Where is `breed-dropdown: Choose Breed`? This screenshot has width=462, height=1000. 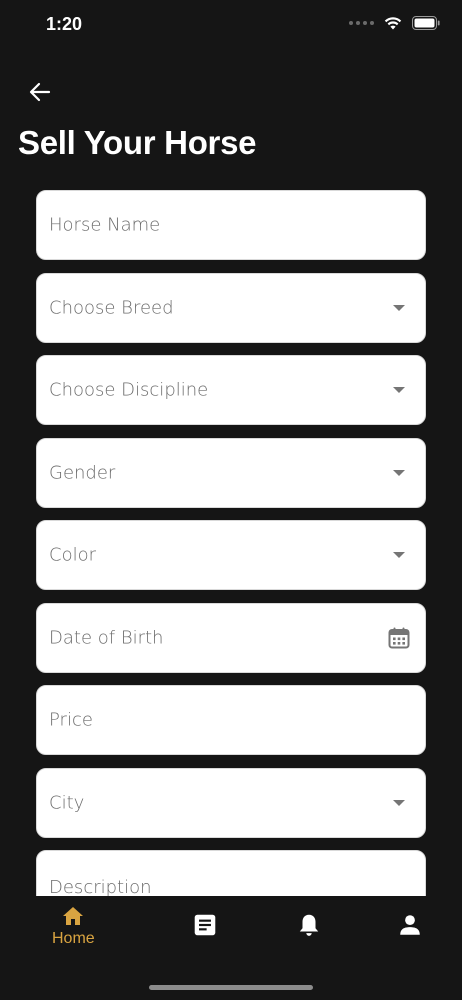 breed-dropdown: Choose Breed is located at coordinates (231, 307).